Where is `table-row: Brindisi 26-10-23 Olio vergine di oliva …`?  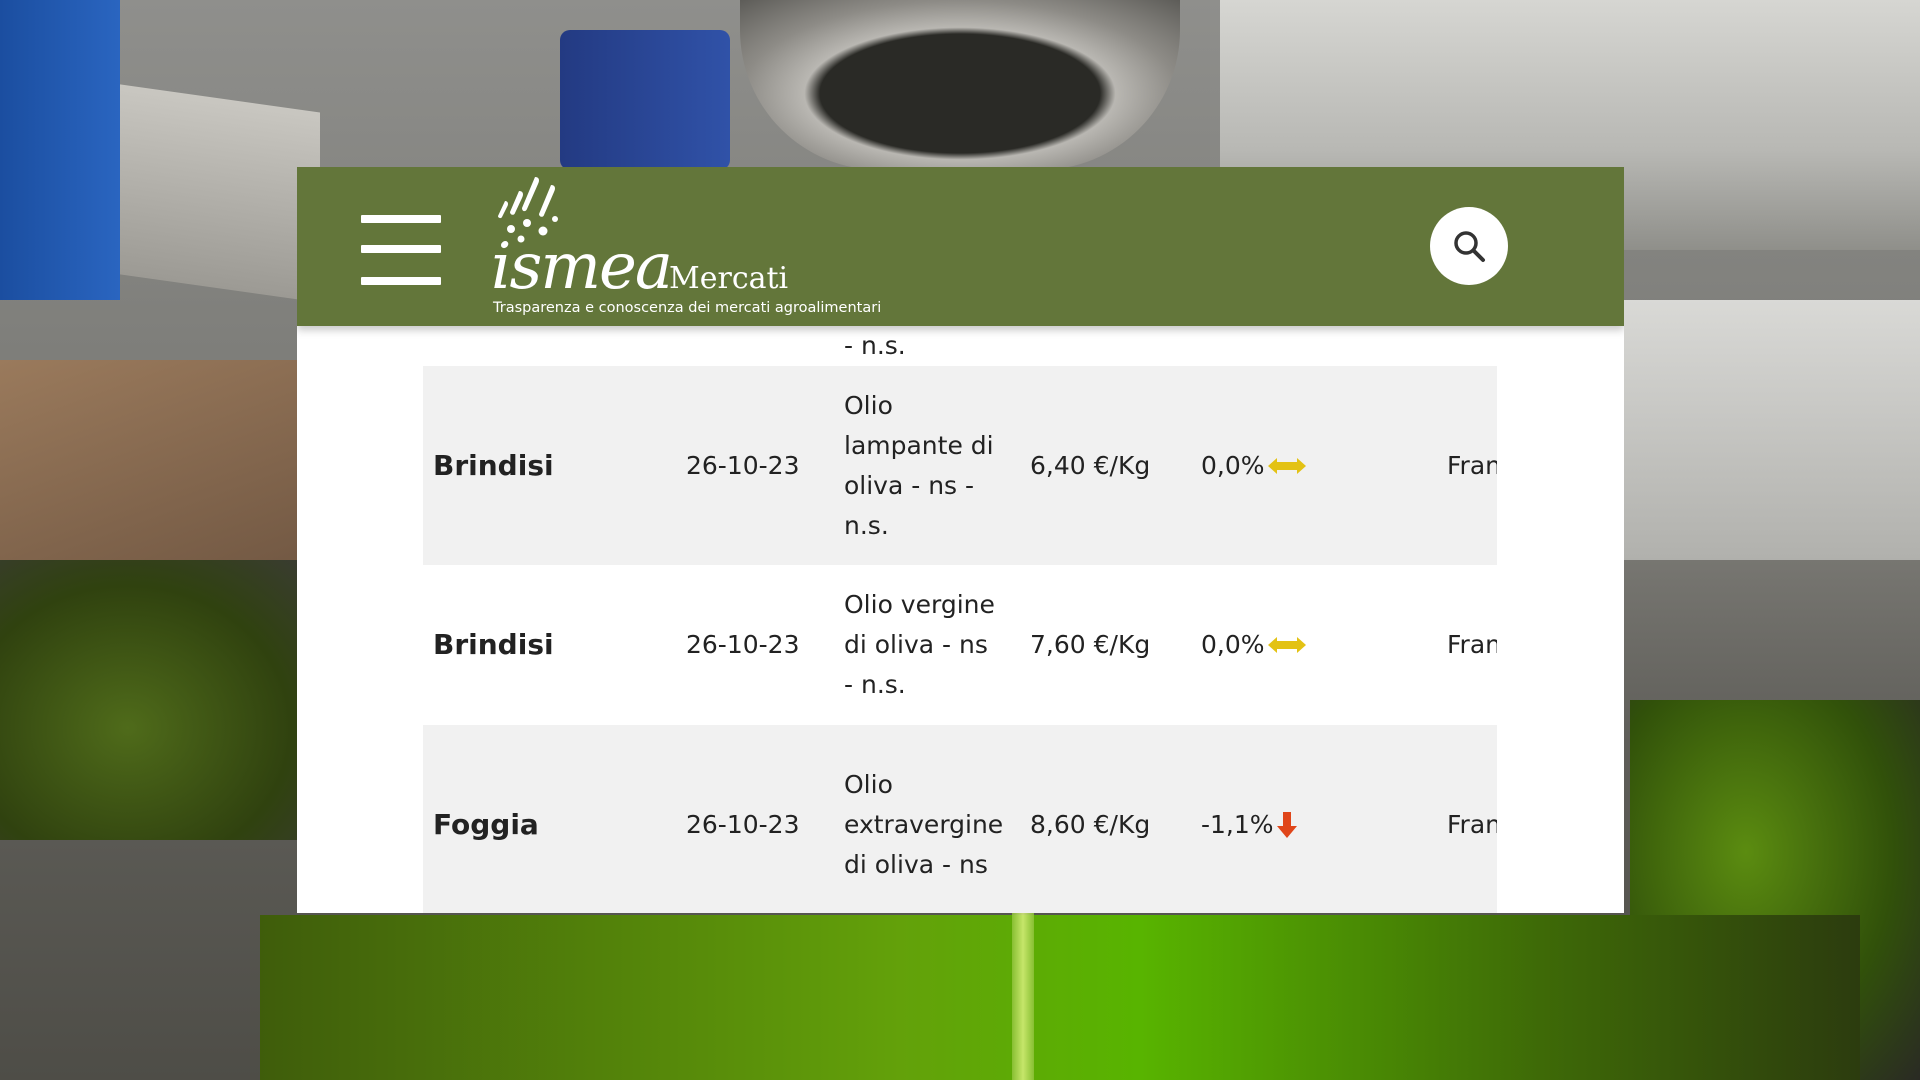 table-row: Brindisi 26-10-23 Olio vergine di oliva … is located at coordinates (960, 645).